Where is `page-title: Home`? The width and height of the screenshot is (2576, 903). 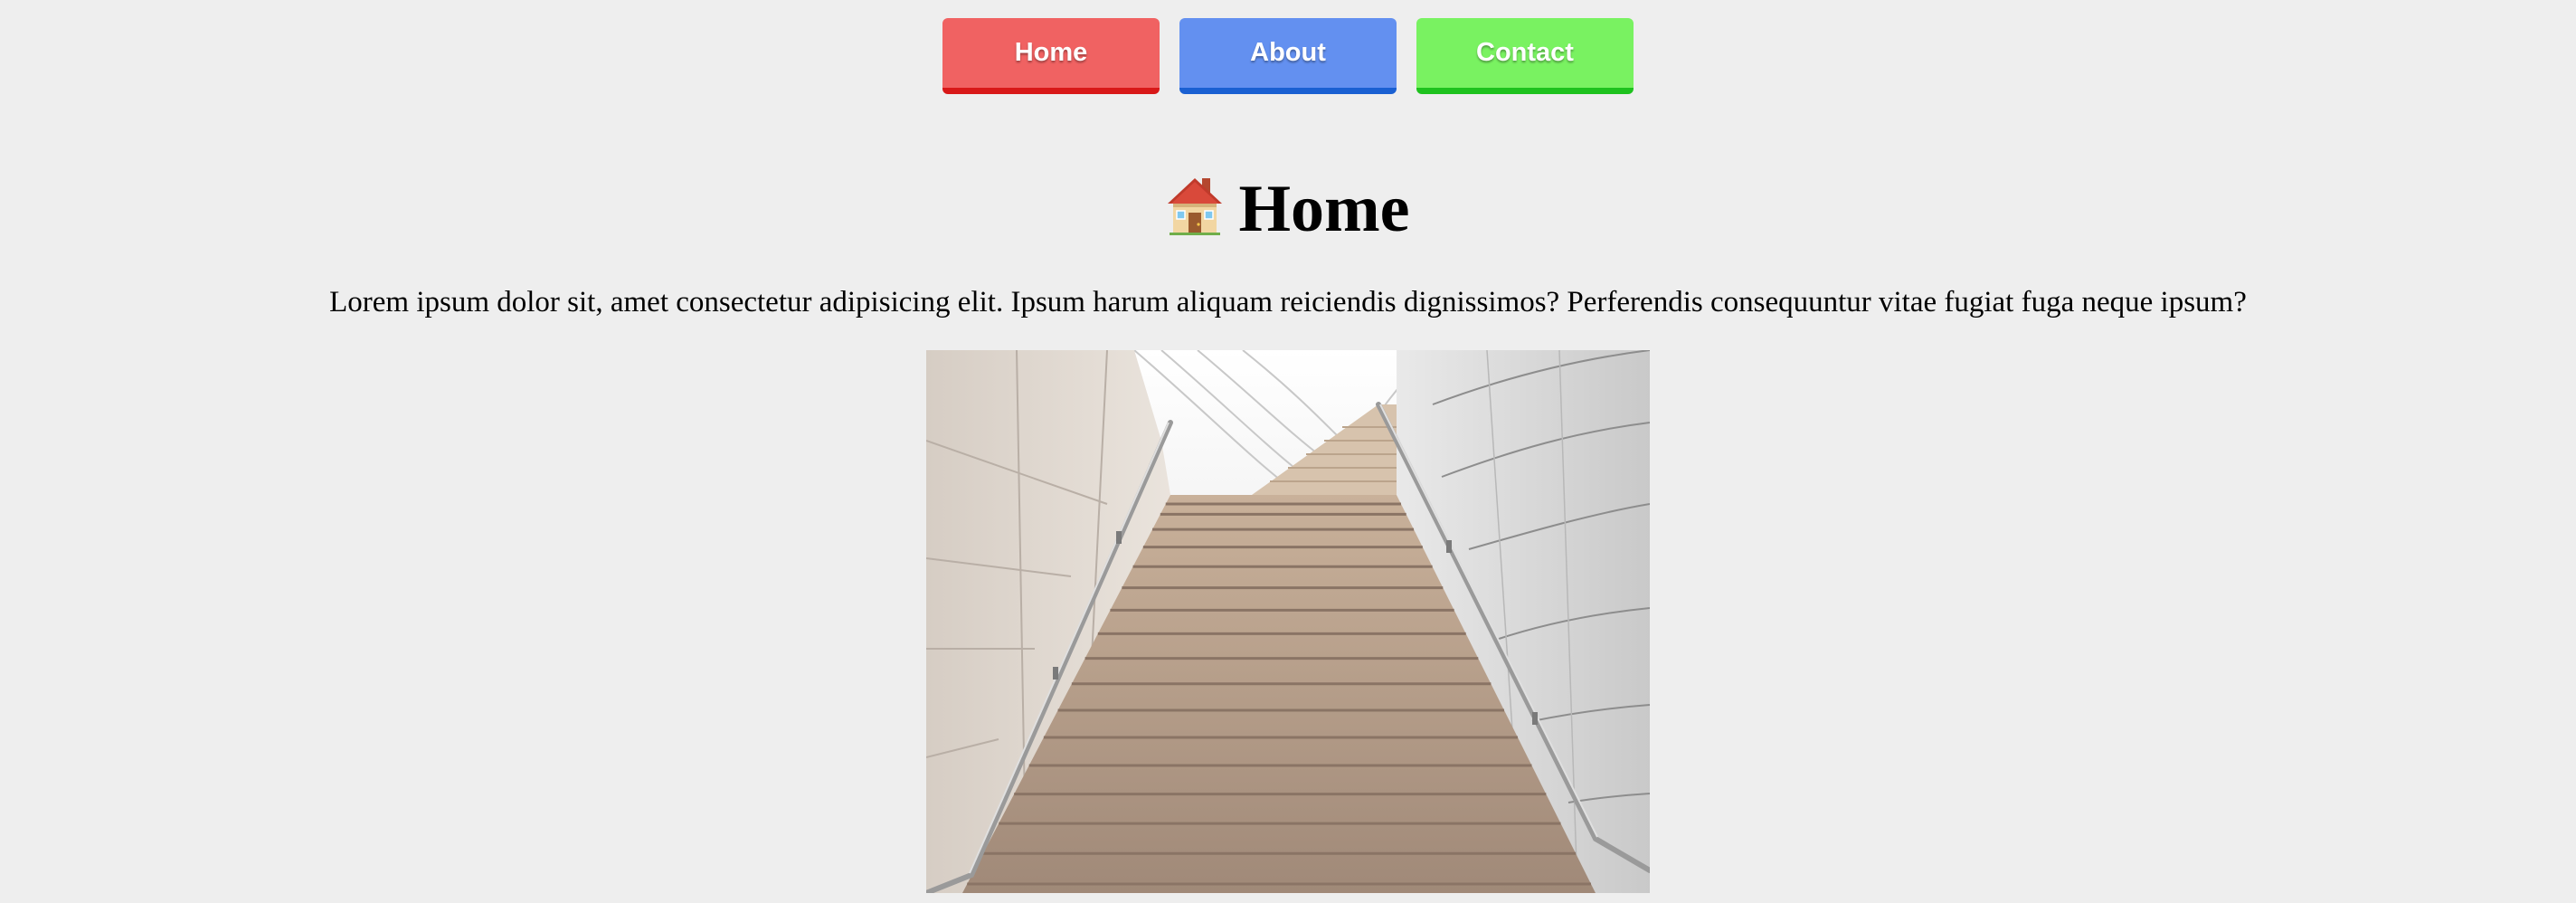
page-title: Home is located at coordinates (1288, 209).